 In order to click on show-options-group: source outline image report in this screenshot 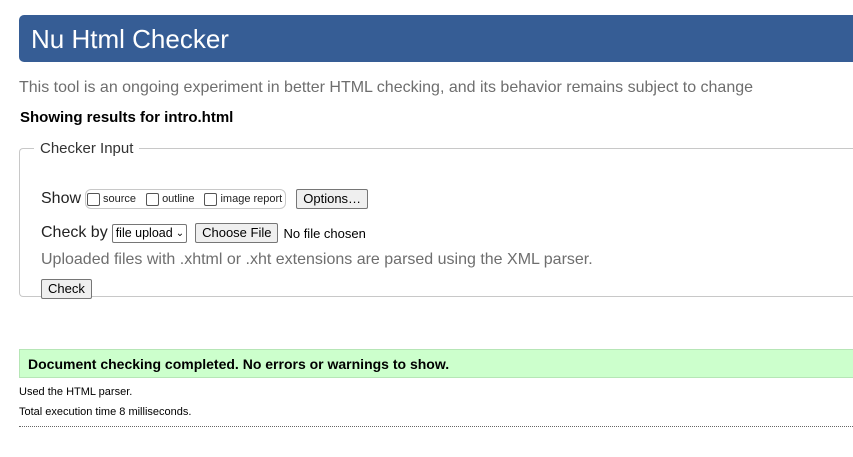, I will do `click(186, 199)`.